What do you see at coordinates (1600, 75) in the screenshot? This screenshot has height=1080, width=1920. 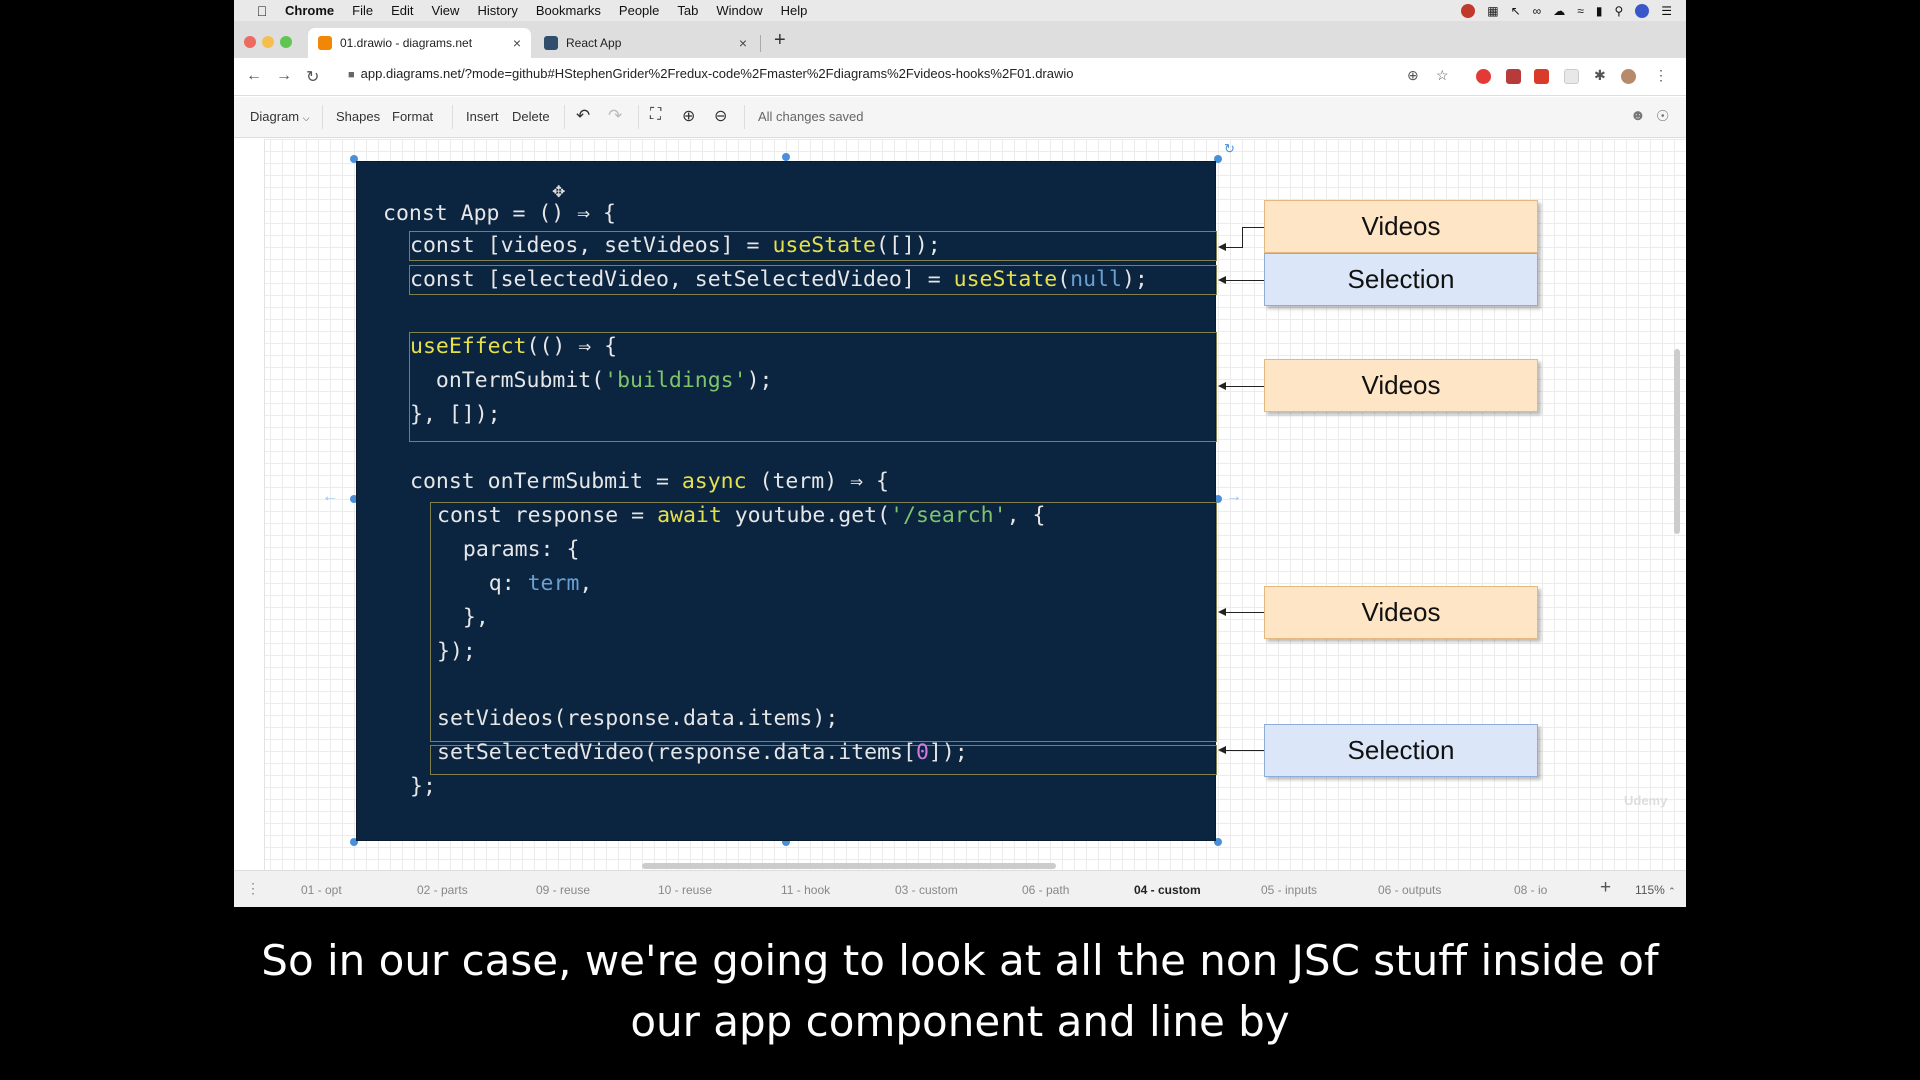 I see `puzzle-icon: ✱` at bounding box center [1600, 75].